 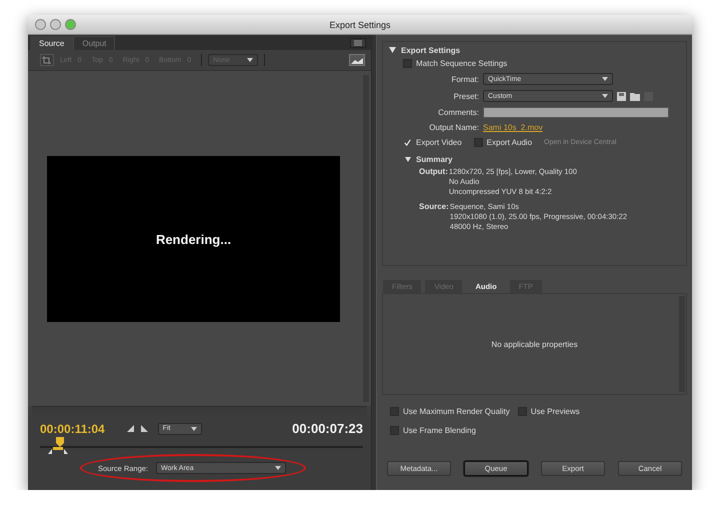 What do you see at coordinates (439, 430) in the screenshot?
I see `checkbox-label: Use Frame Blending` at bounding box center [439, 430].